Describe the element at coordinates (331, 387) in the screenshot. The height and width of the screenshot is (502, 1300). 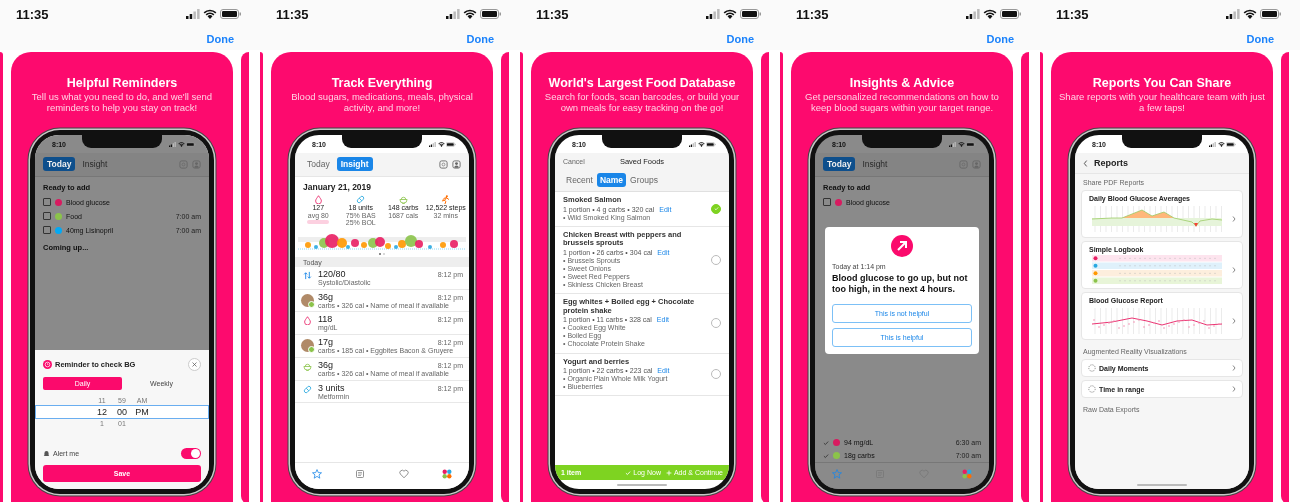
I see `entry-value: 3 units` at that location.